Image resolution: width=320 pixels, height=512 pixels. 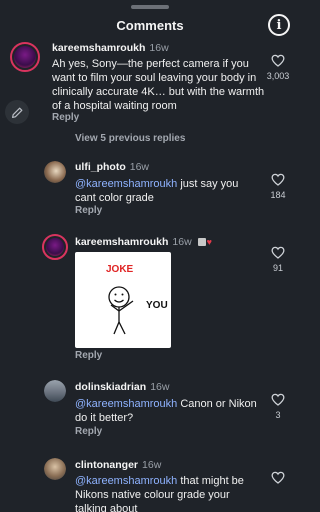 What do you see at coordinates (278, 195) in the screenshot?
I see `like-count: 184` at bounding box center [278, 195].